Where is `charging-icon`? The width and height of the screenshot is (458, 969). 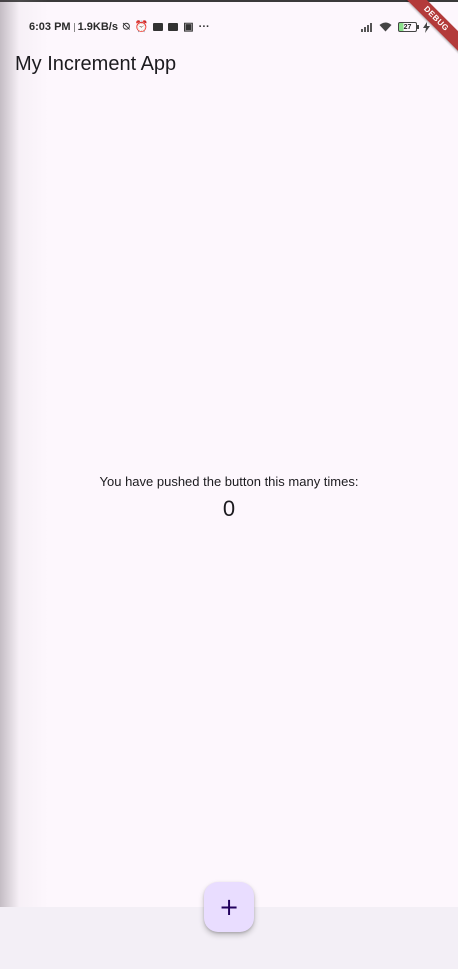 charging-icon is located at coordinates (426, 27).